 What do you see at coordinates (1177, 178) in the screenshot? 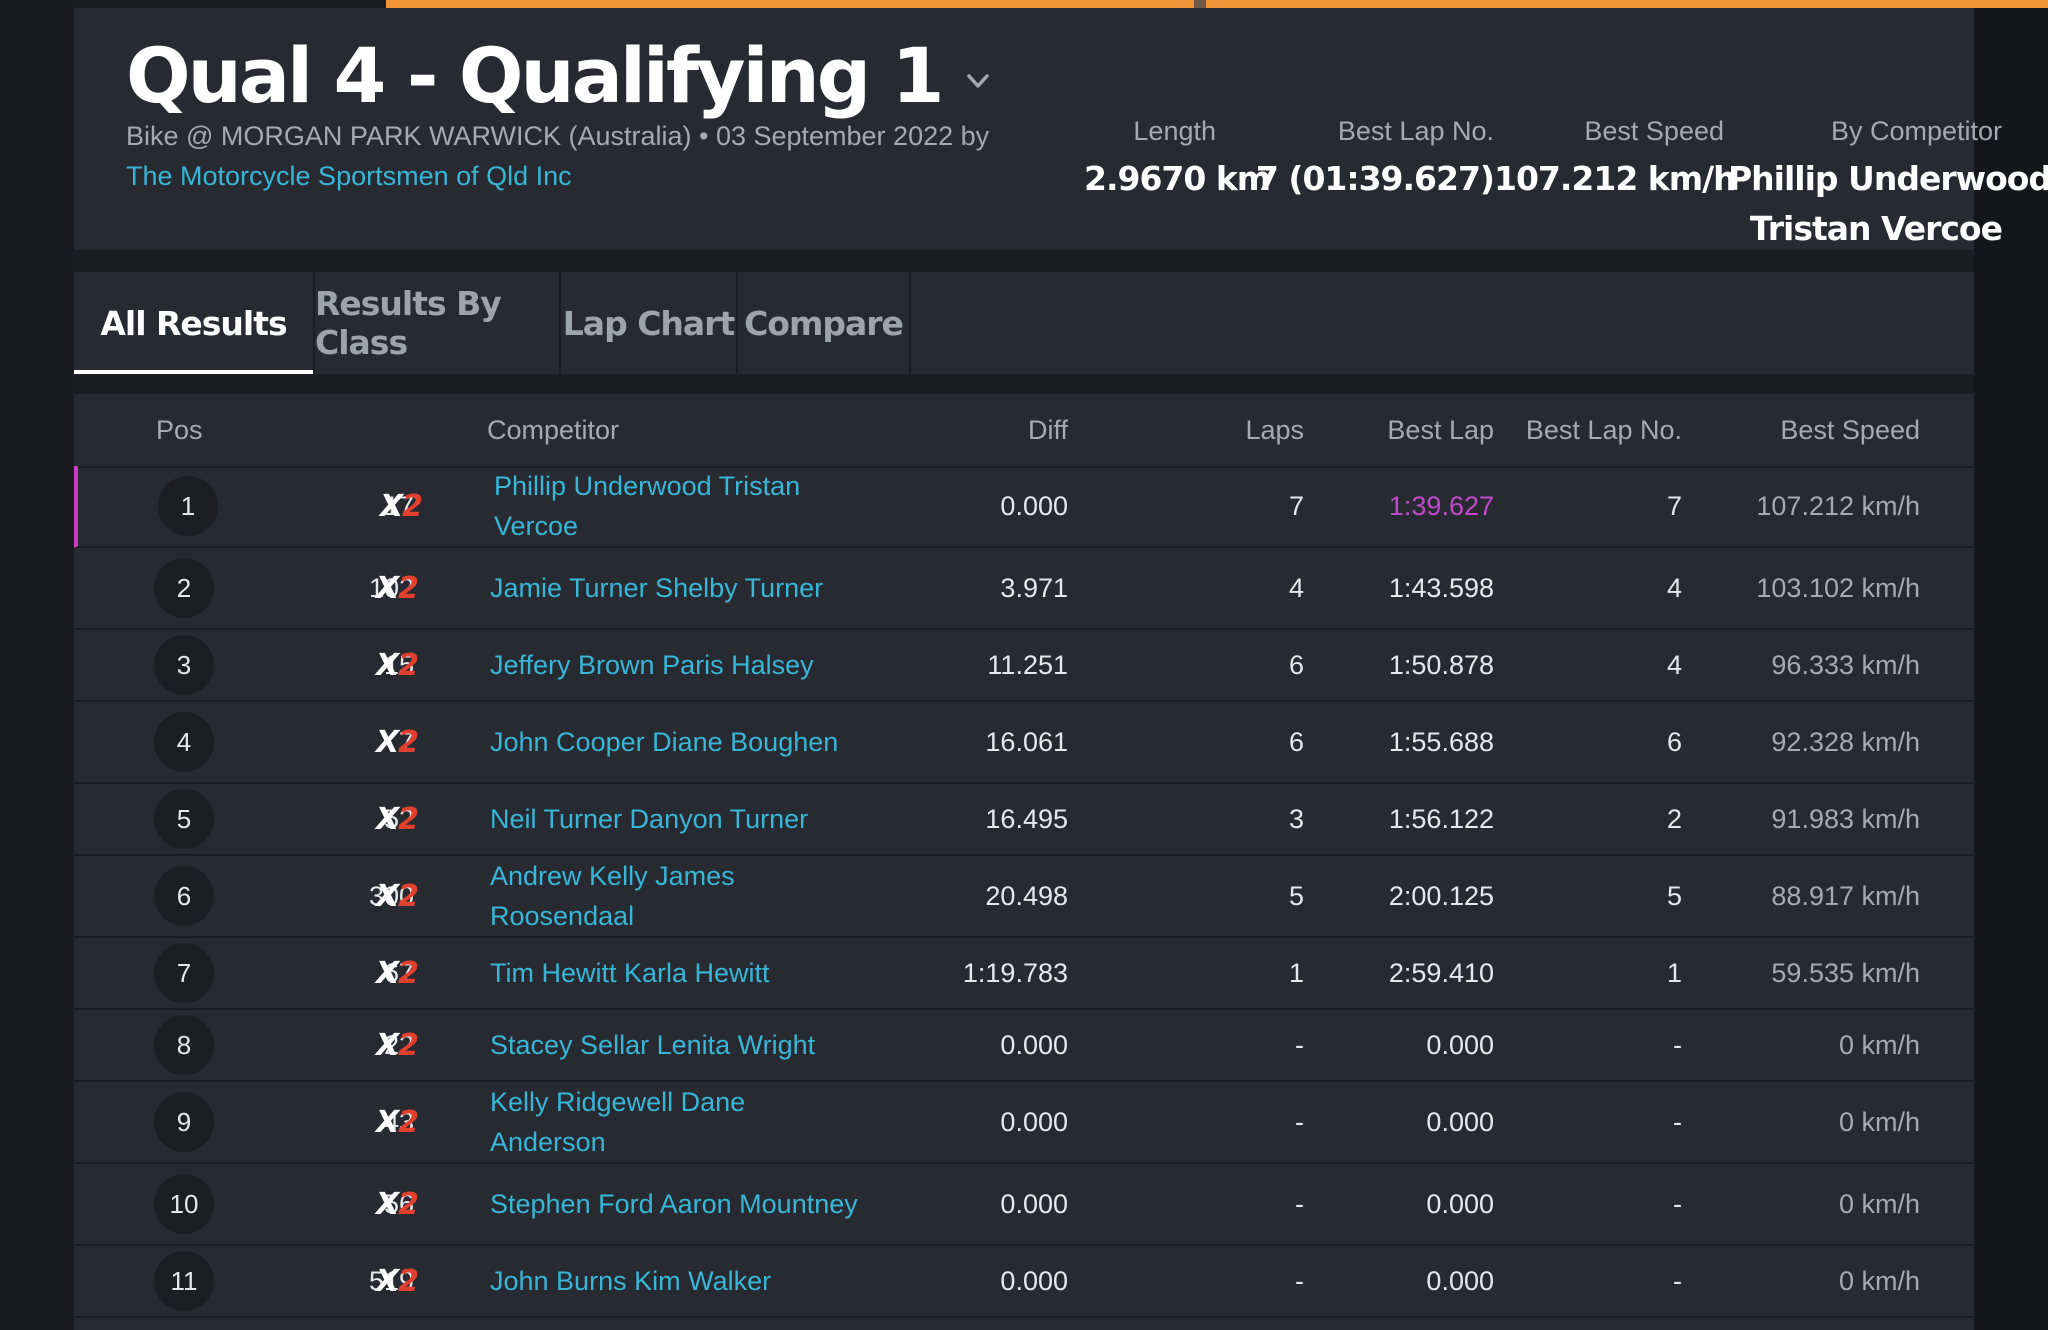
I see `stat-length-value: 2.9670 km` at bounding box center [1177, 178].